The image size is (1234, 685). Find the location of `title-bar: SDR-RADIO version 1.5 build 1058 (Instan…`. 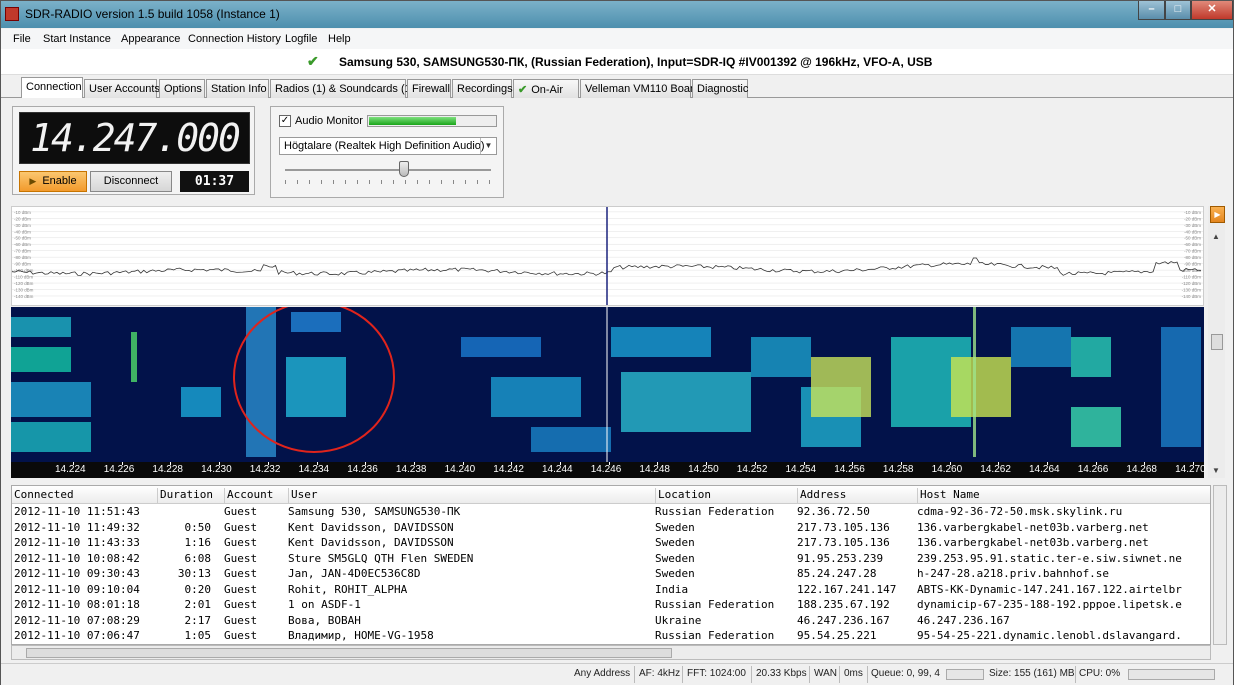

title-bar: SDR-RADIO version 1.5 build 1058 (Instan… is located at coordinates (617, 14).